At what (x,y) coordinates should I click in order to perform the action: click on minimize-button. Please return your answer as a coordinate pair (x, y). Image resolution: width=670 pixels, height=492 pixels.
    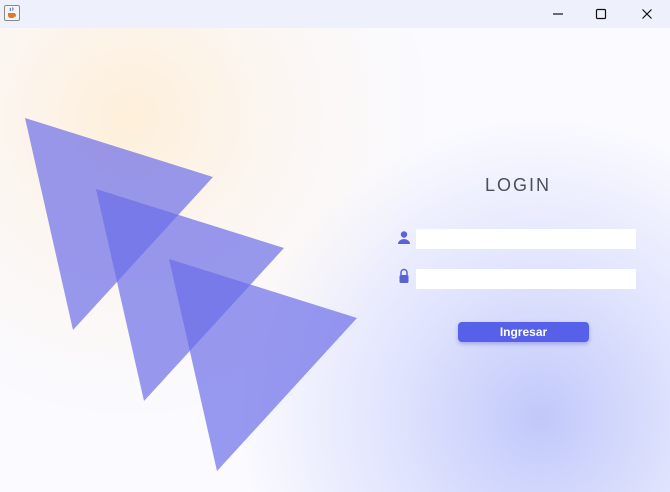
    Looking at the image, I should click on (558, 14).